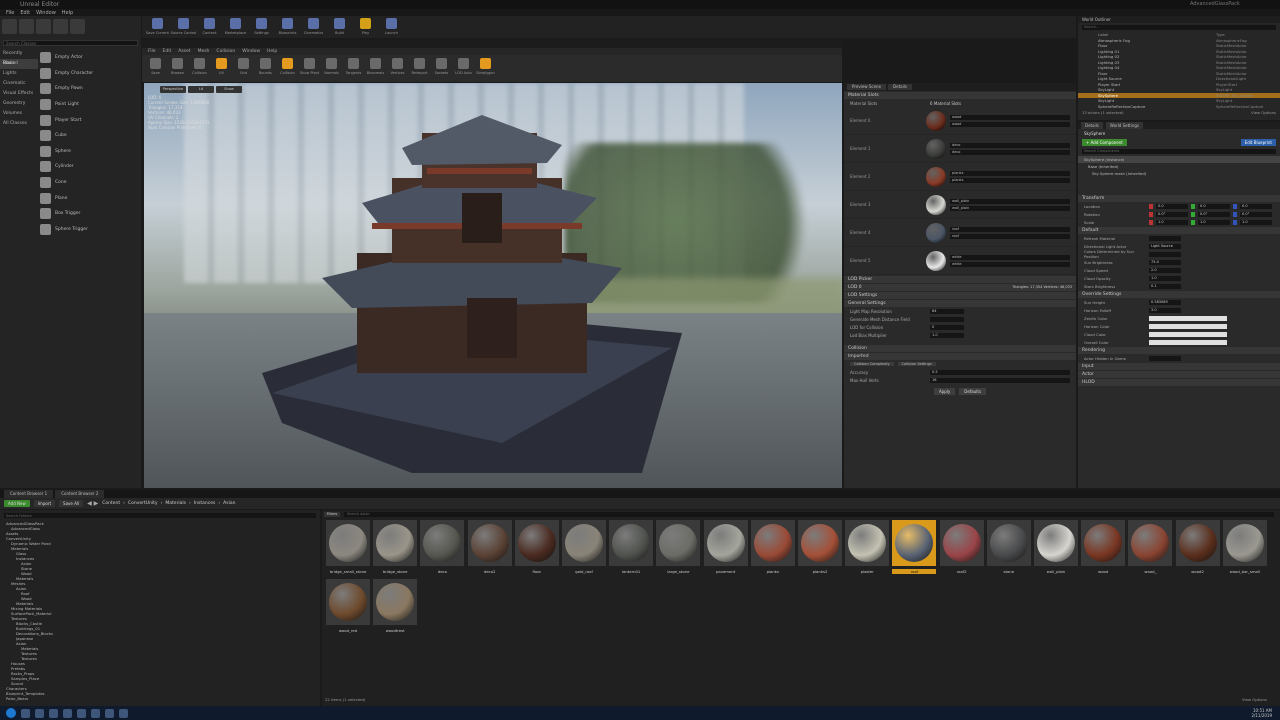  What do you see at coordinates (251, 51) in the screenshot?
I see `mesh-menu-5: Window` at bounding box center [251, 51].